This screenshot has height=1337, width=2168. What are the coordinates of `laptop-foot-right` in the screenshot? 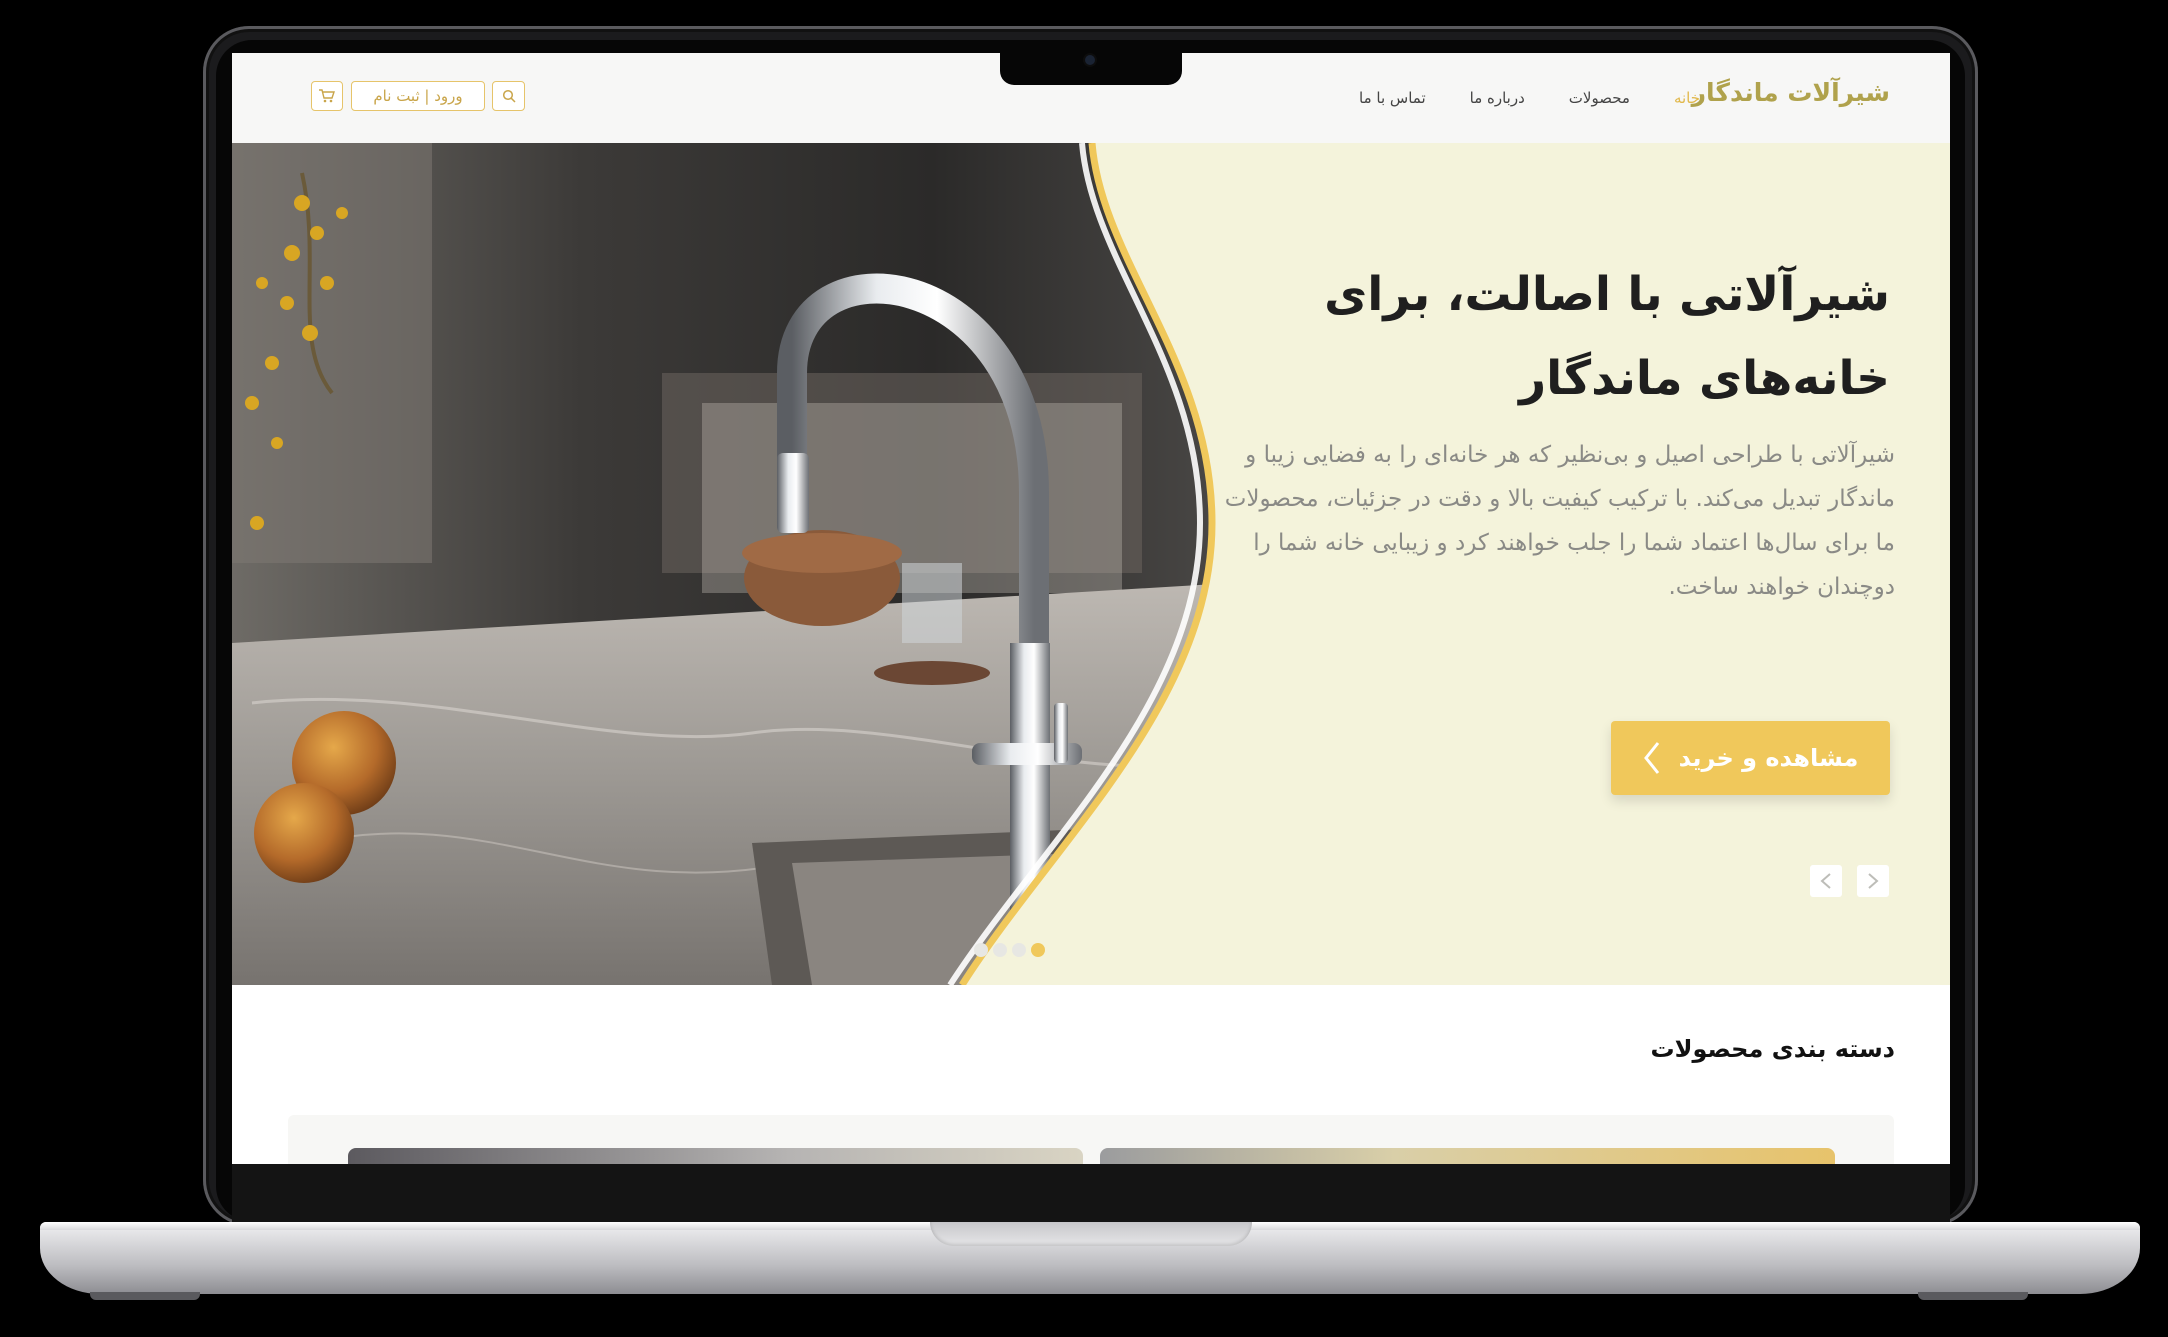 It's located at (1973, 1296).